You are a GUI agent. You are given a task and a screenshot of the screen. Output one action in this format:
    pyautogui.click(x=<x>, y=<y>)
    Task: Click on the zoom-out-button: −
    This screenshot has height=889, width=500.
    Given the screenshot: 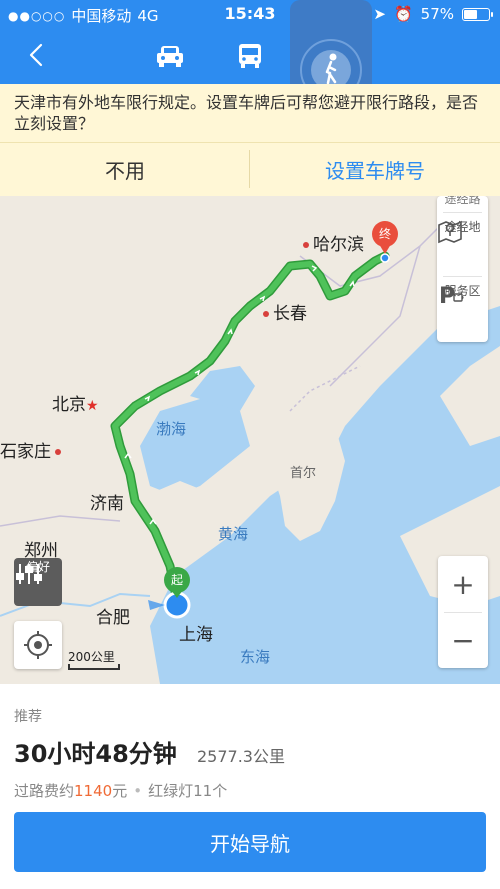 What is the action you would take?
    pyautogui.click(x=463, y=640)
    